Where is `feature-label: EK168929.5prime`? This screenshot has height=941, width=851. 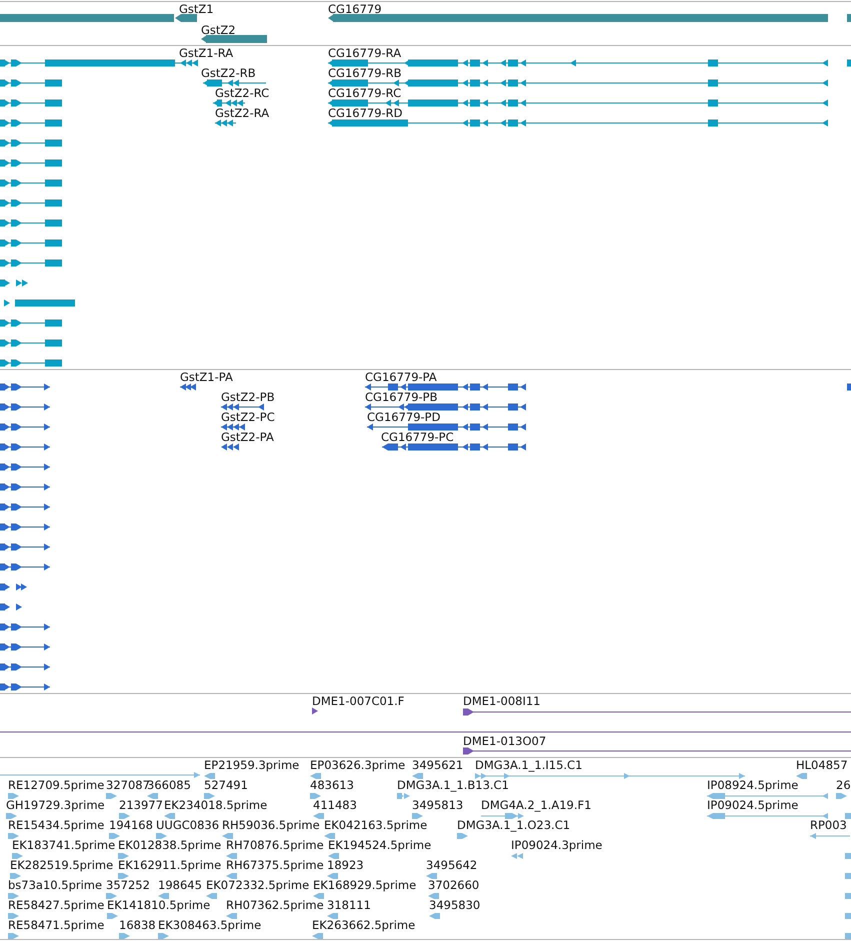
feature-label: EK168929.5prime is located at coordinates (364, 885).